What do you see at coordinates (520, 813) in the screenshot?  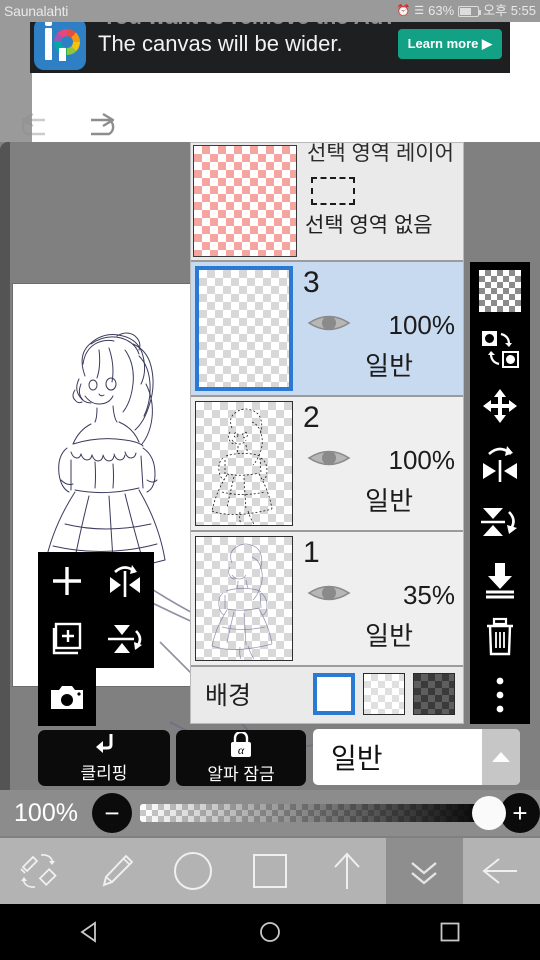 I see `opacity-increase-button: +` at bounding box center [520, 813].